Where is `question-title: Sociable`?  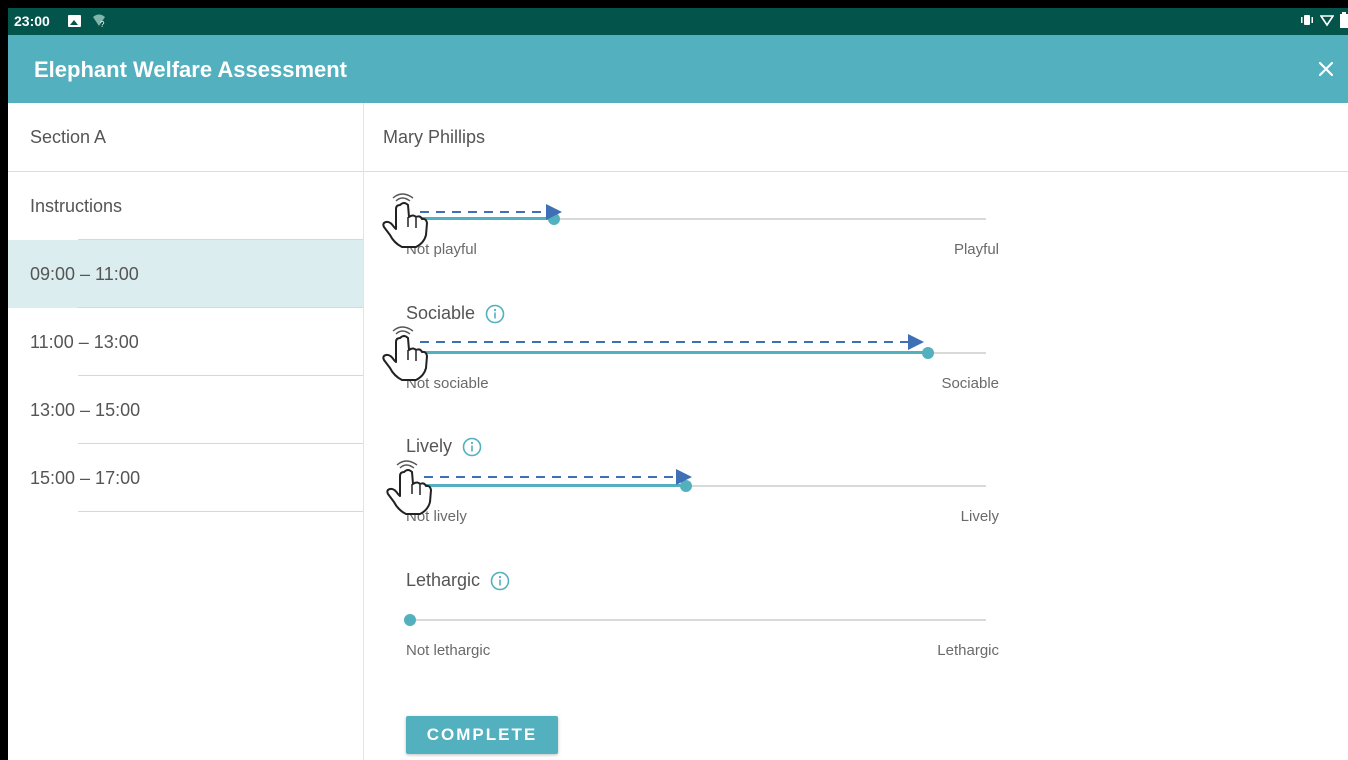 question-title: Sociable is located at coordinates (455, 313).